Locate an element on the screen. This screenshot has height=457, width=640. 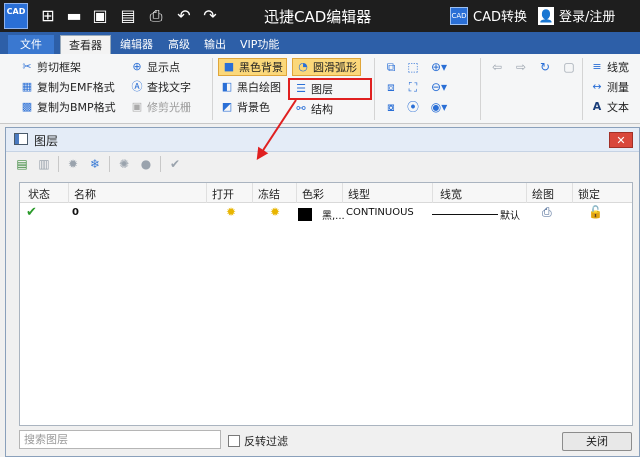
black-background-icon: ■ is located at coordinates (229, 66).